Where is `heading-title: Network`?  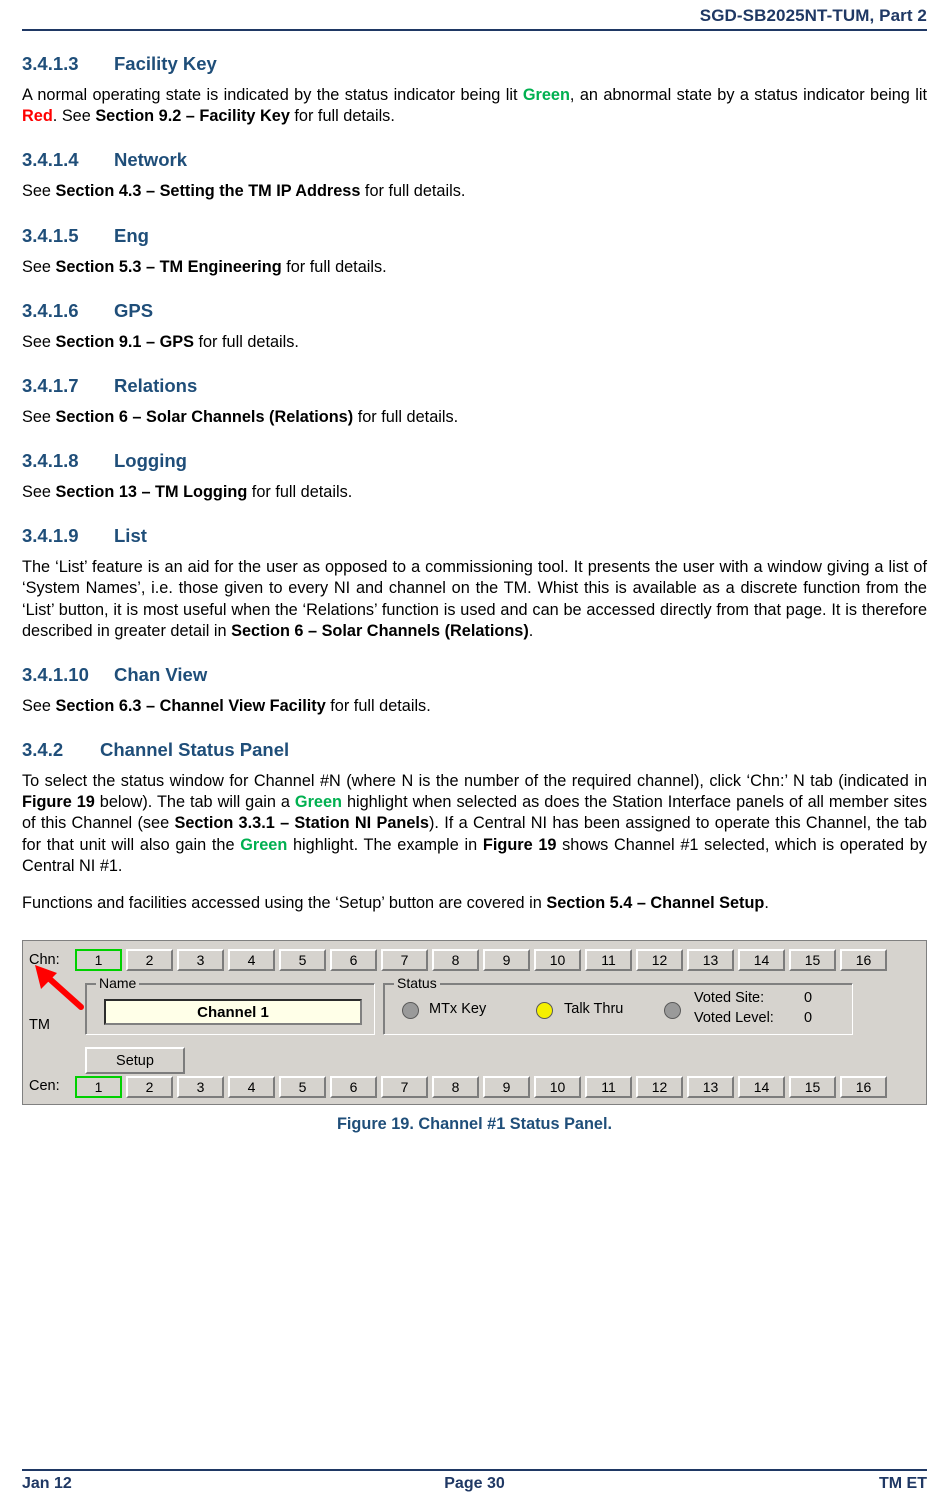
heading-title: Network is located at coordinates (150, 160).